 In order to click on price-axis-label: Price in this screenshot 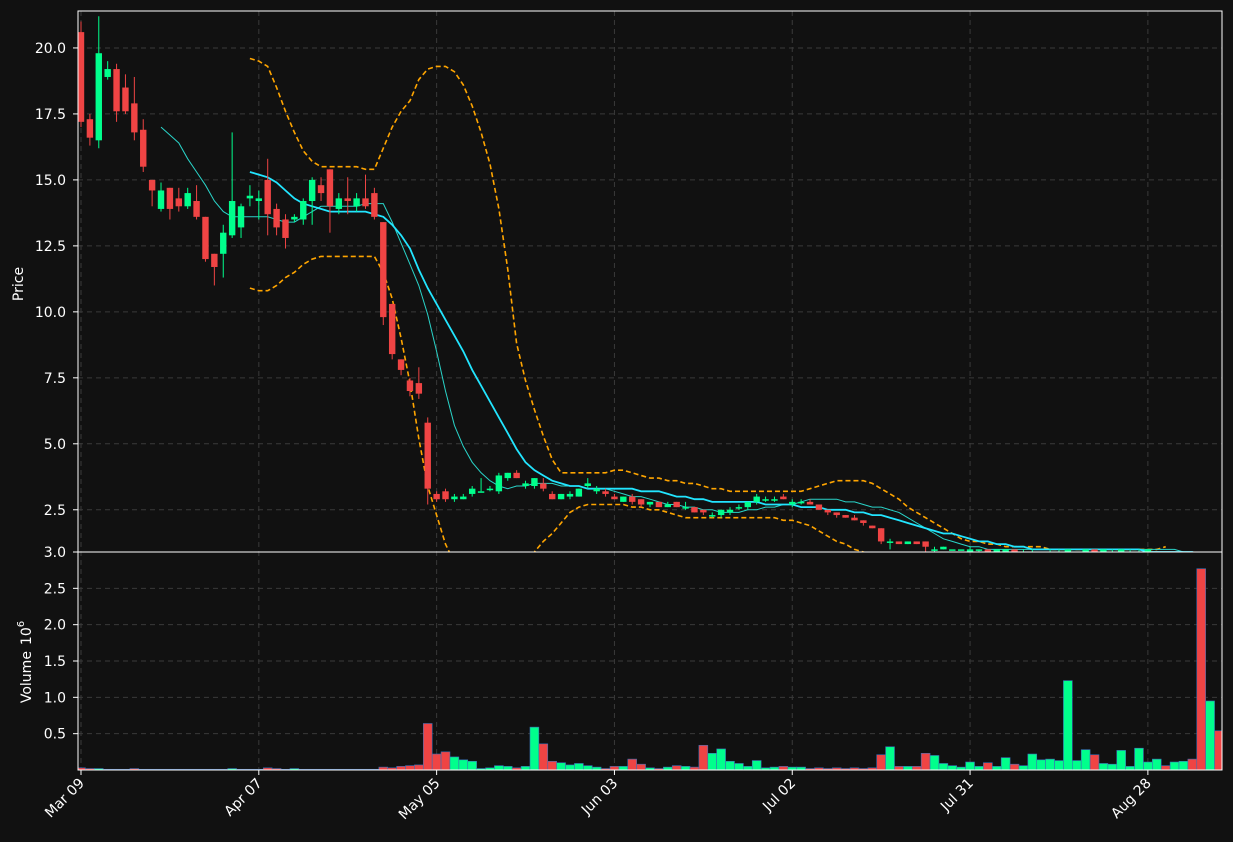, I will do `click(19, 284)`.